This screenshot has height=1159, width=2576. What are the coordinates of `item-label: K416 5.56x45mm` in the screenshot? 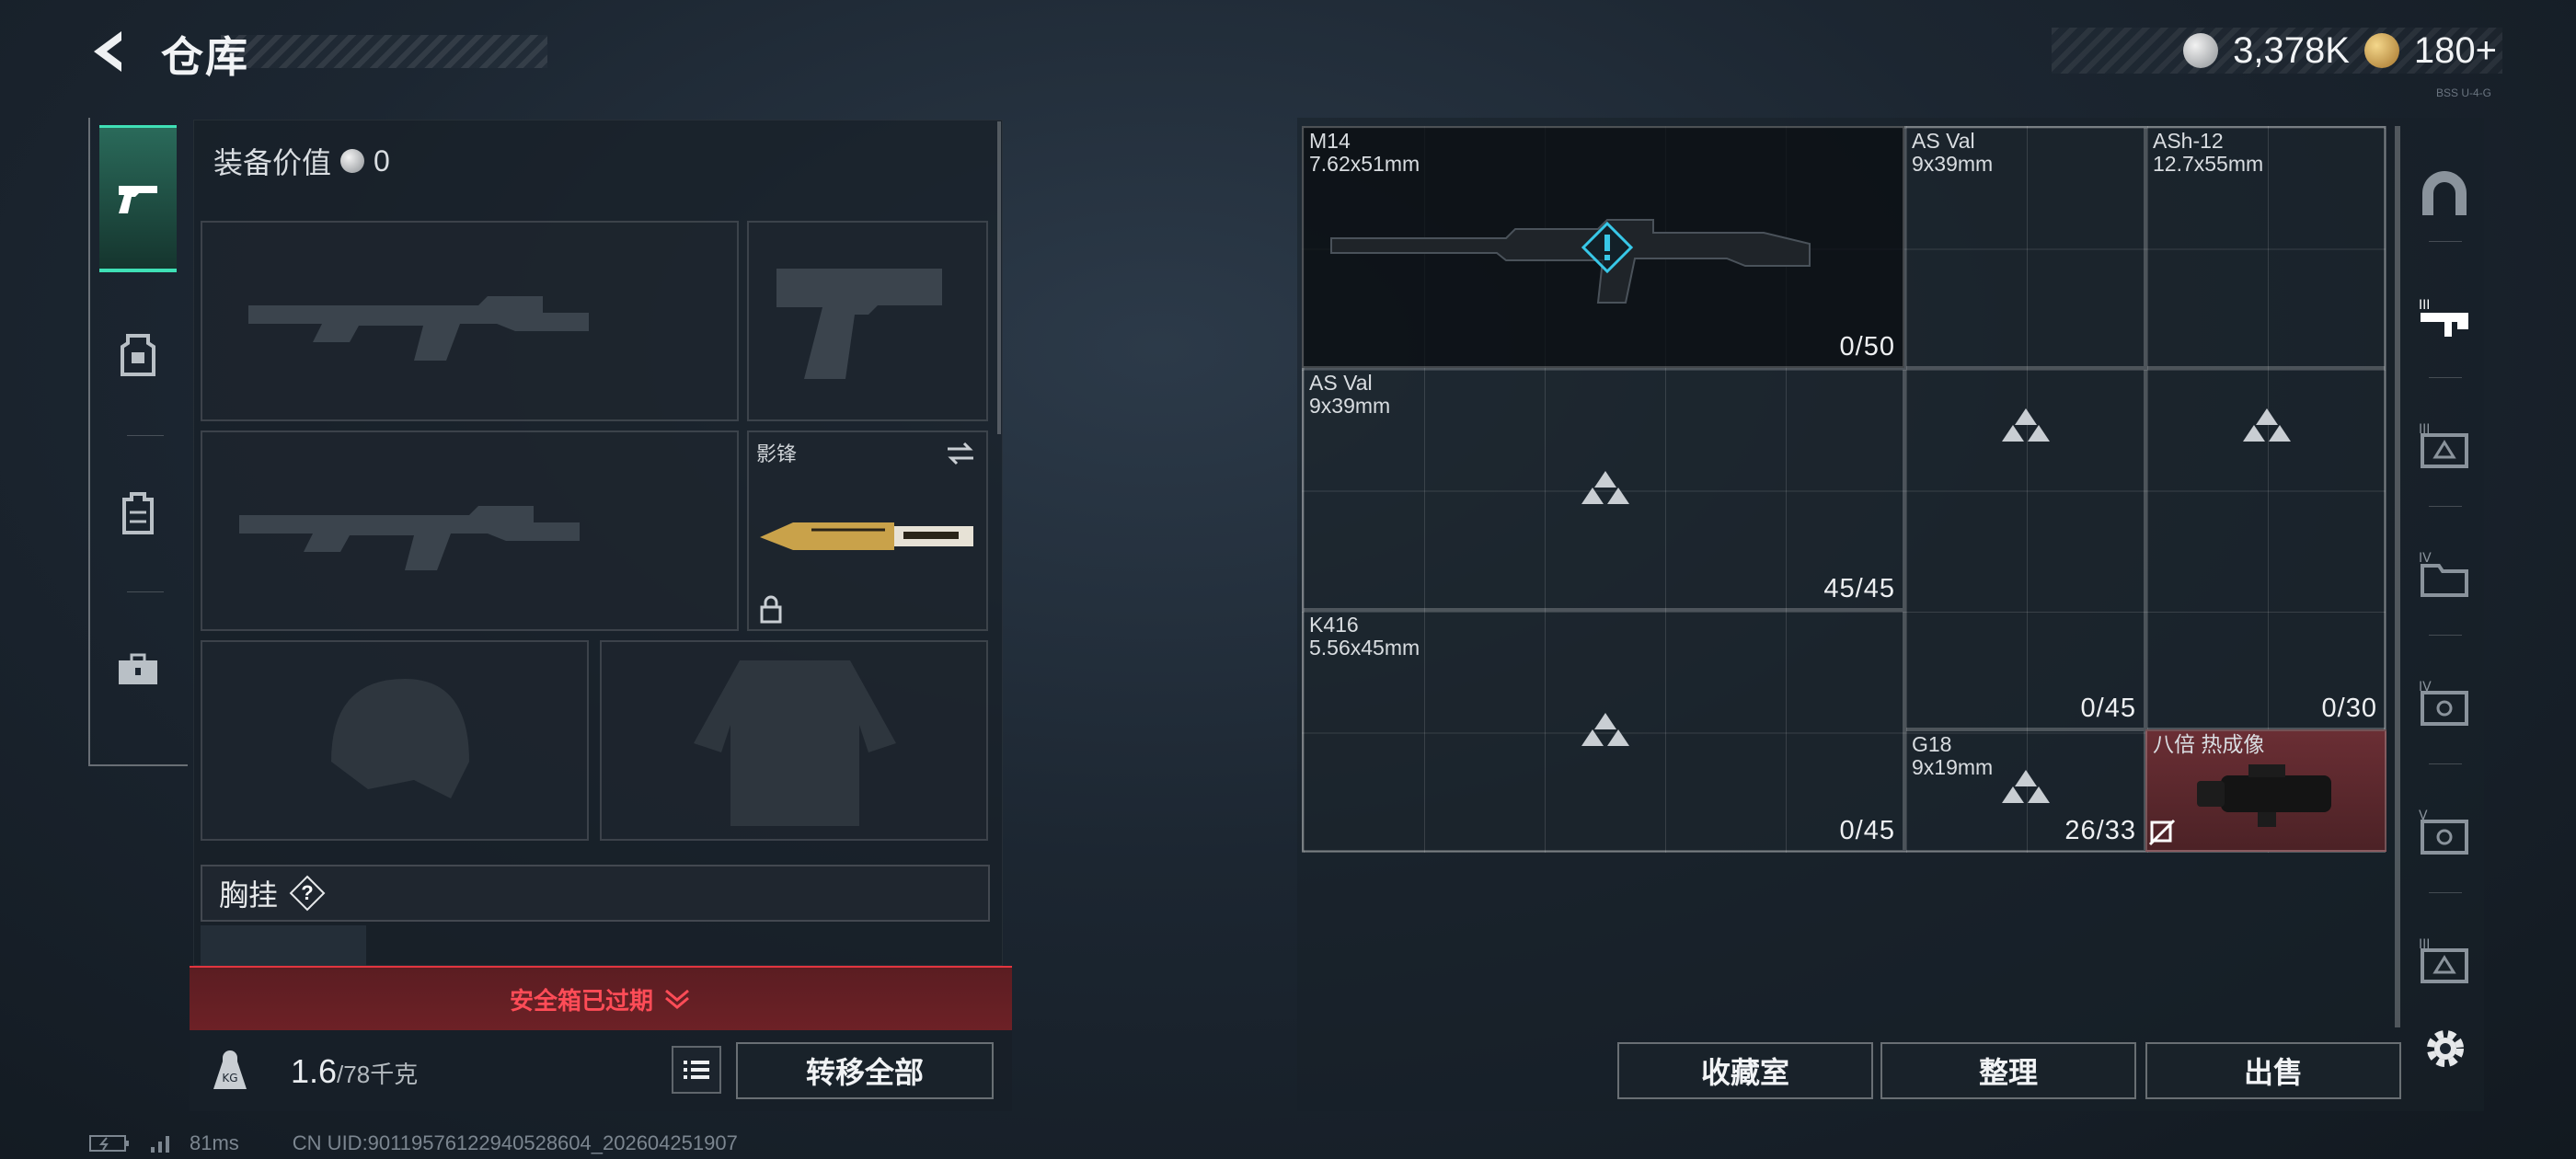 It's located at (1364, 636).